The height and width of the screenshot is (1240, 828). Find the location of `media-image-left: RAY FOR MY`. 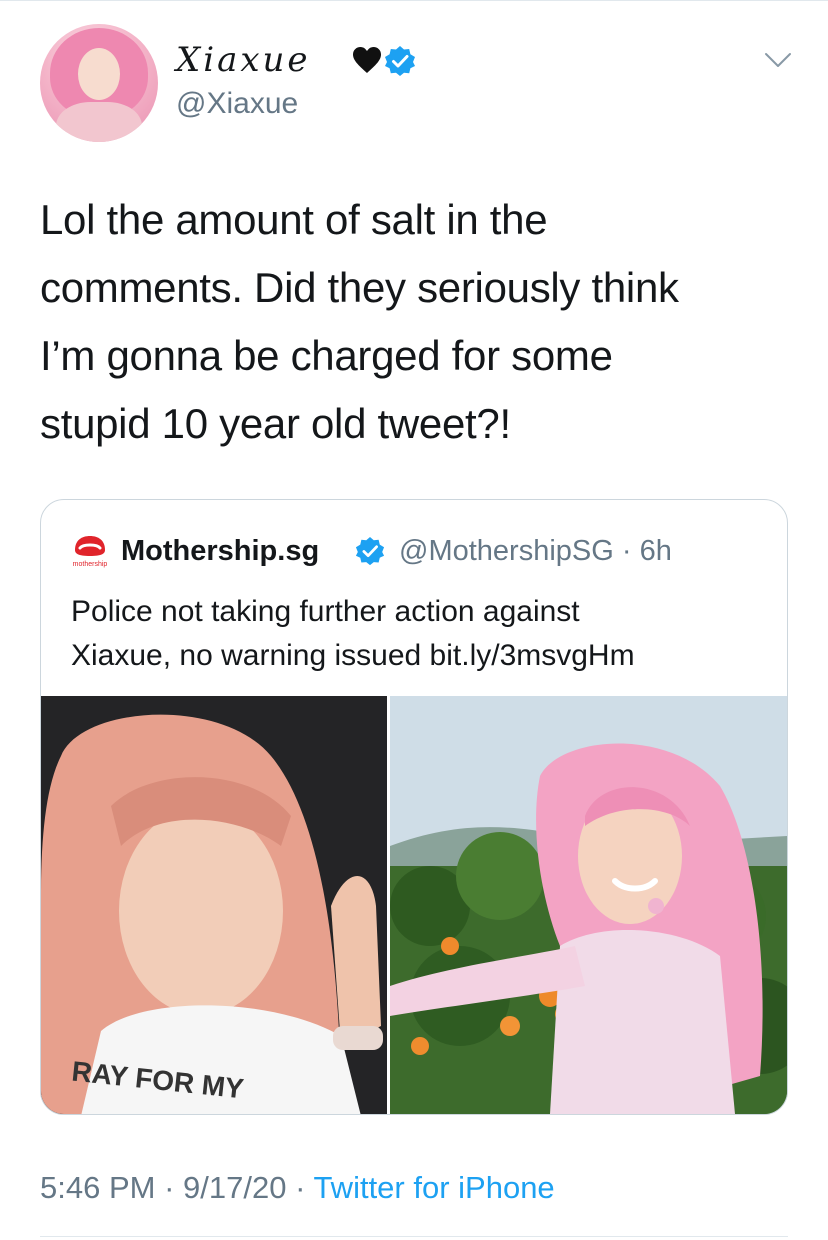

media-image-left: RAY FOR MY is located at coordinates (214, 905).